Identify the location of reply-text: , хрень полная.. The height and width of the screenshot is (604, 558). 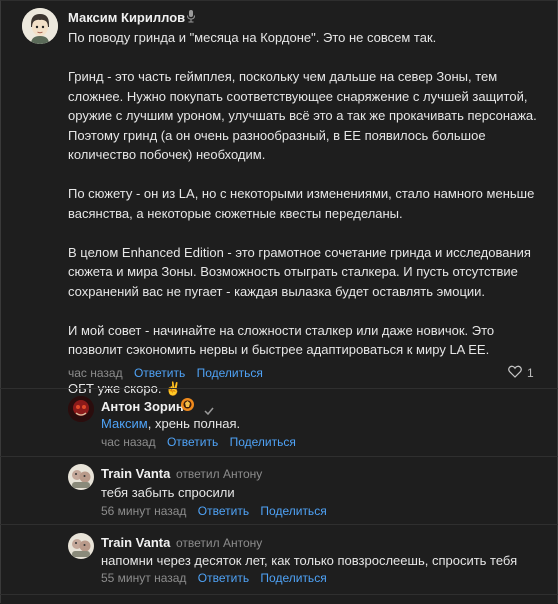
(194, 423).